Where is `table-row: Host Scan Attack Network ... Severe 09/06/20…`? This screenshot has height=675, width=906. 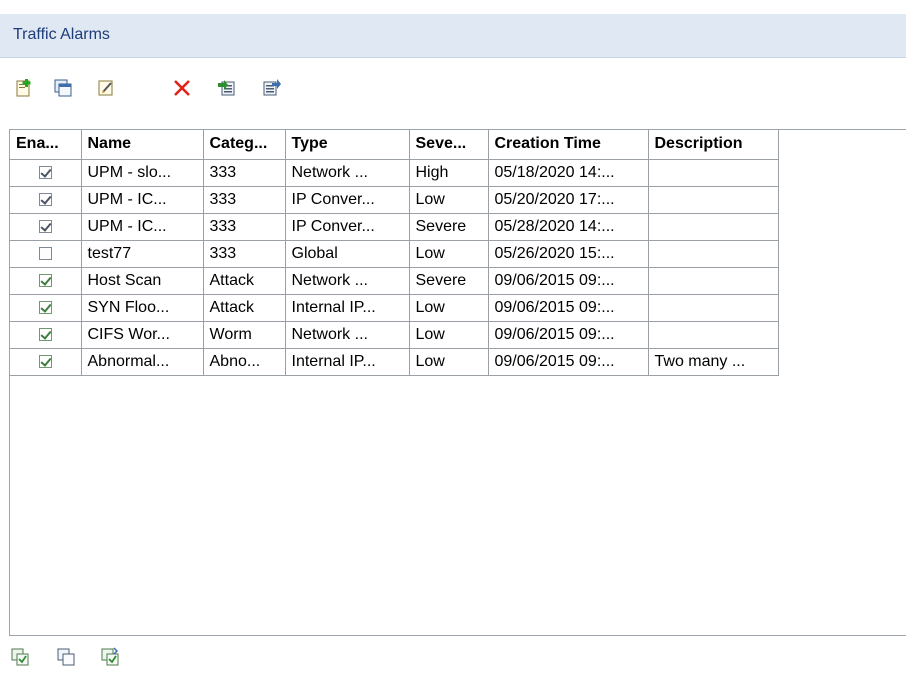
table-row: Host Scan Attack Network ... Severe 09/06/20… is located at coordinates (394, 280).